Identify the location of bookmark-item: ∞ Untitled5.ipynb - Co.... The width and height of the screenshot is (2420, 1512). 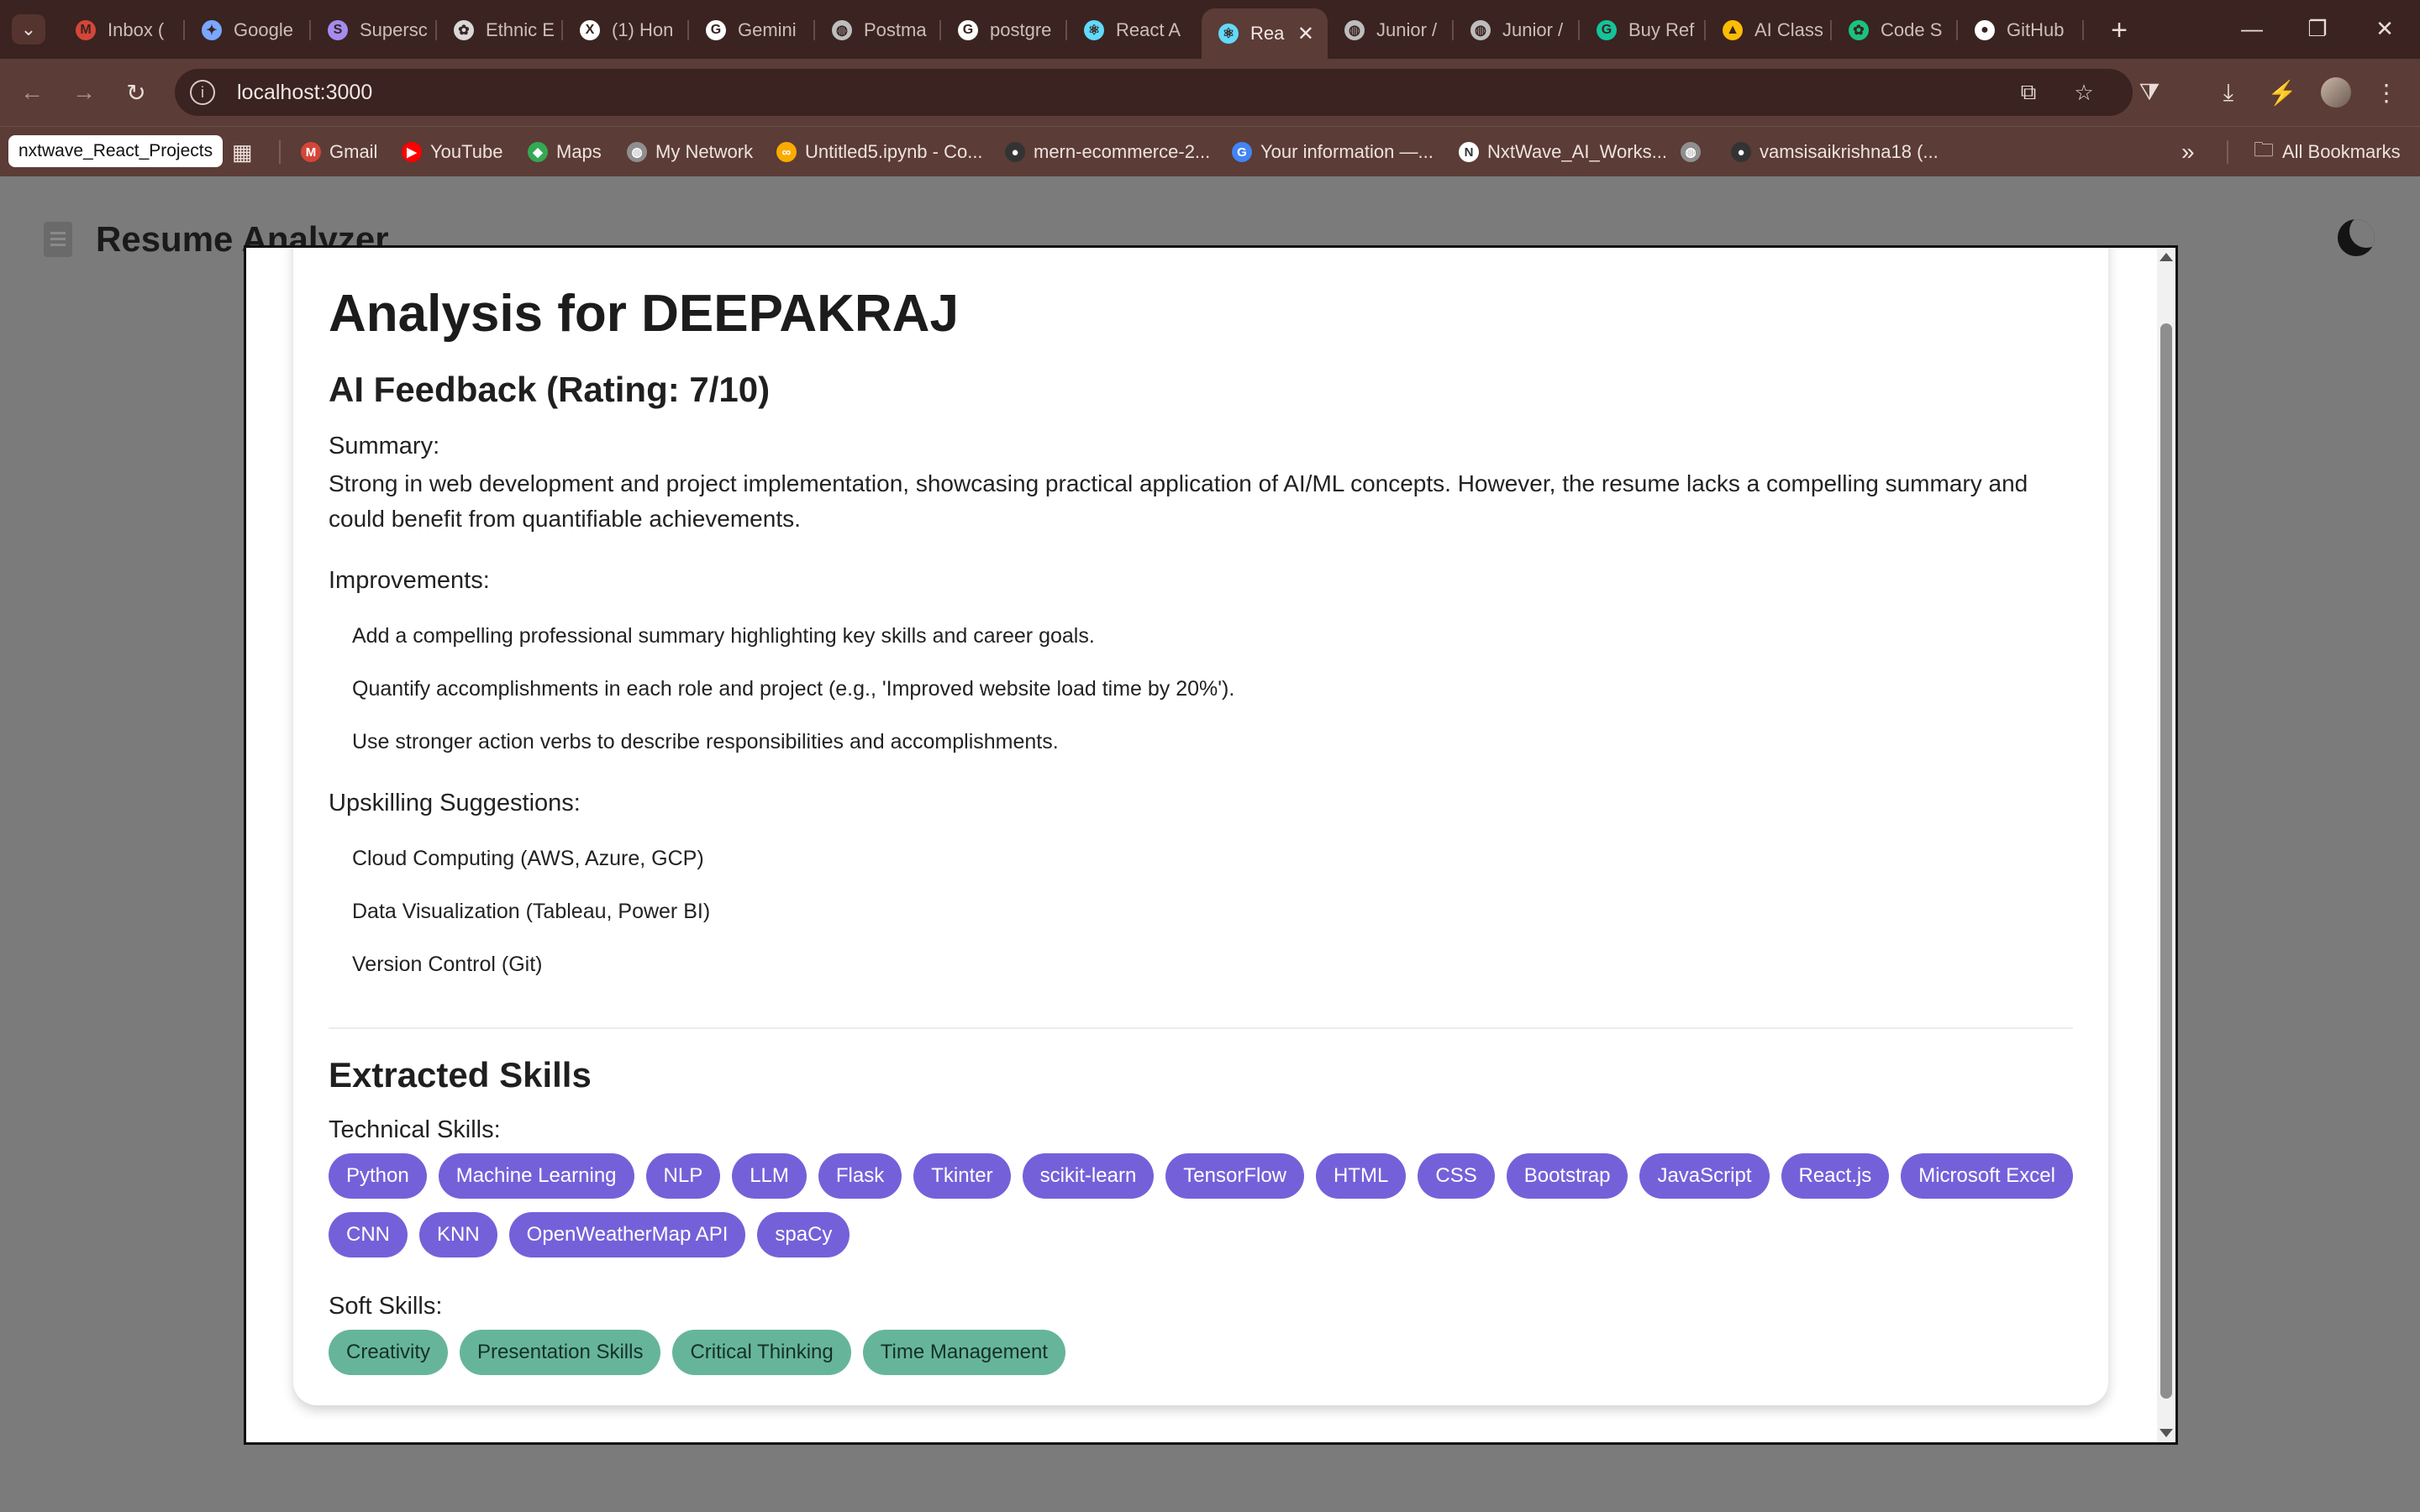
(879, 152).